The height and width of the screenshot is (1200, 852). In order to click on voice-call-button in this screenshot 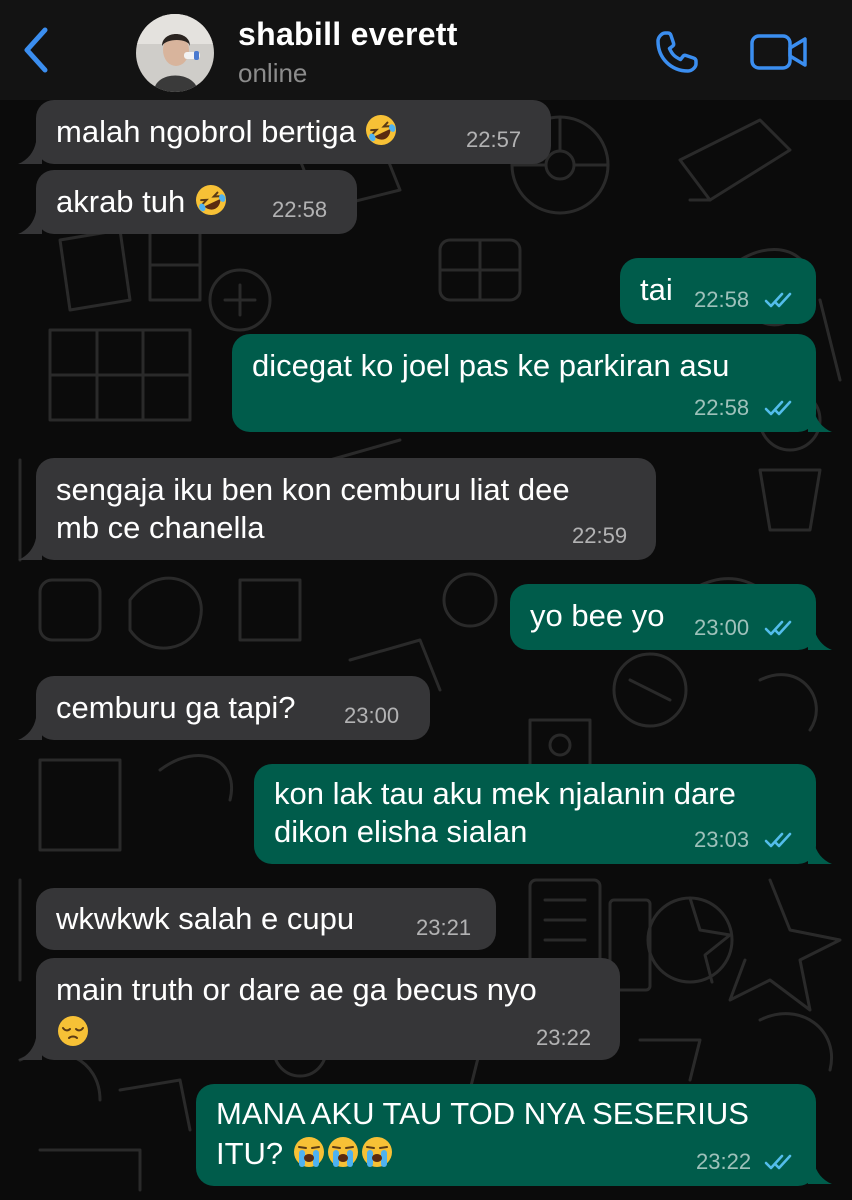, I will do `click(677, 52)`.